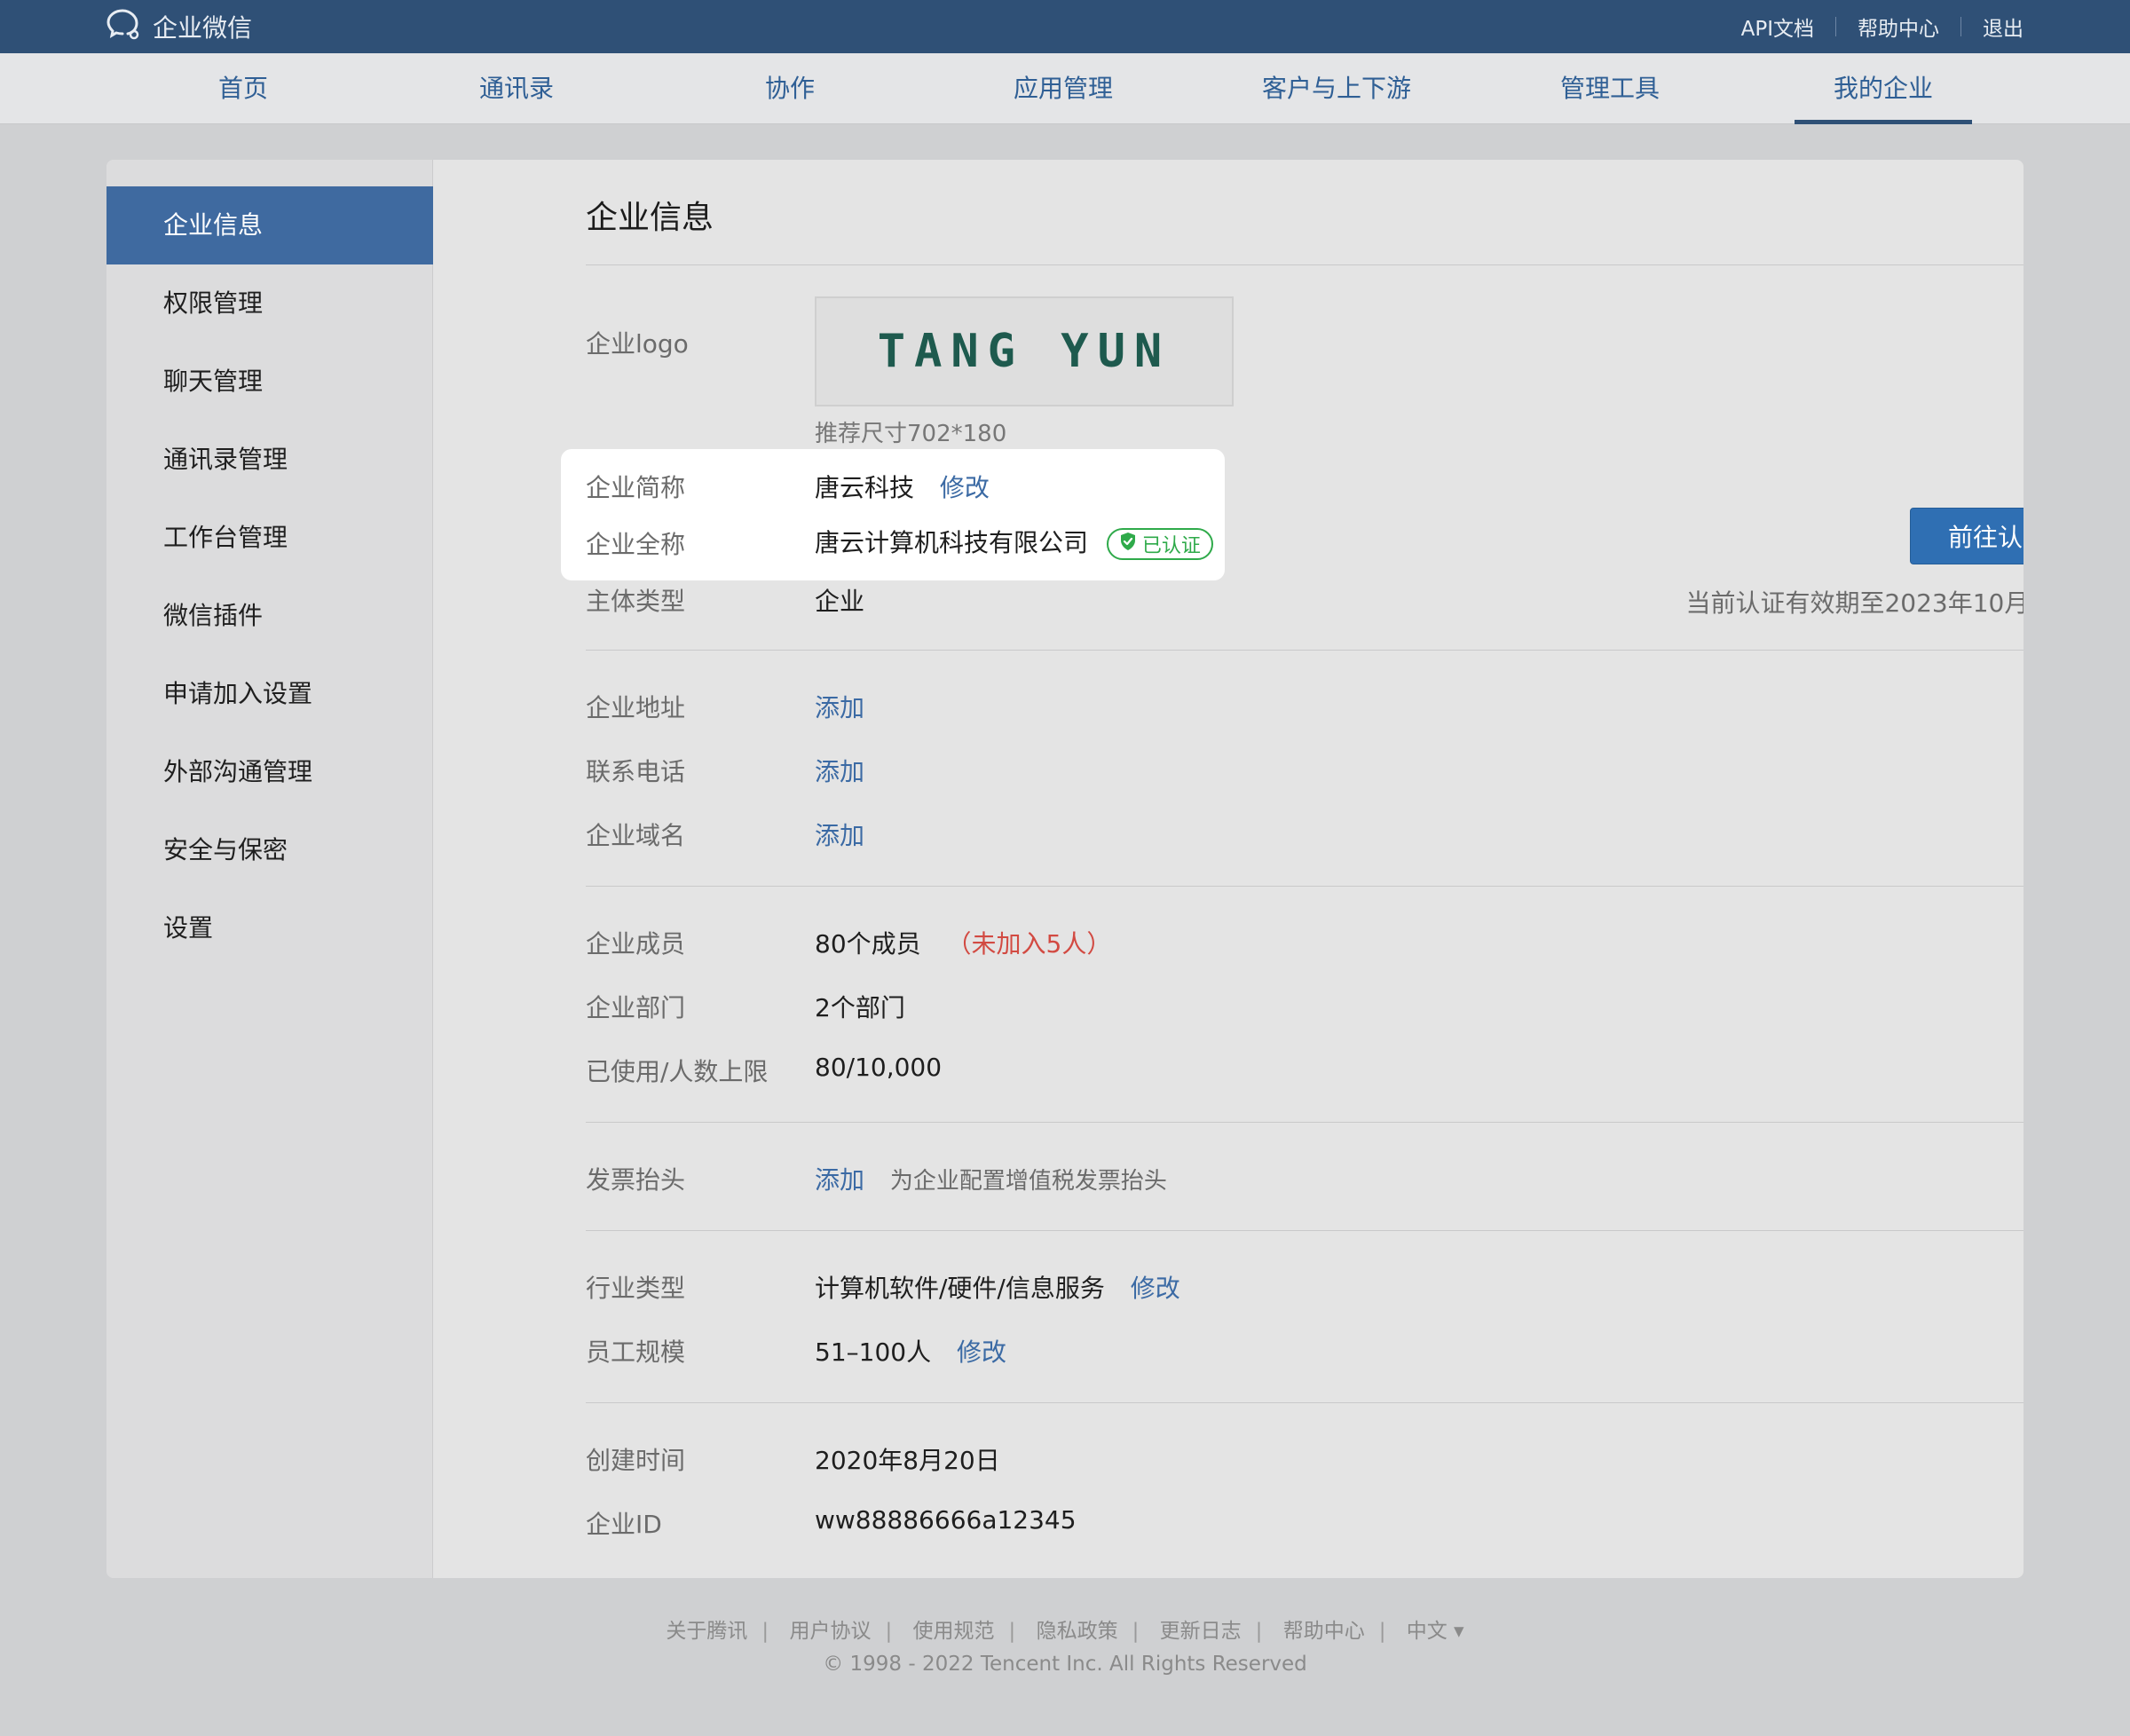  What do you see at coordinates (860, 1007) in the screenshot?
I see `departments-value: 2个部门` at bounding box center [860, 1007].